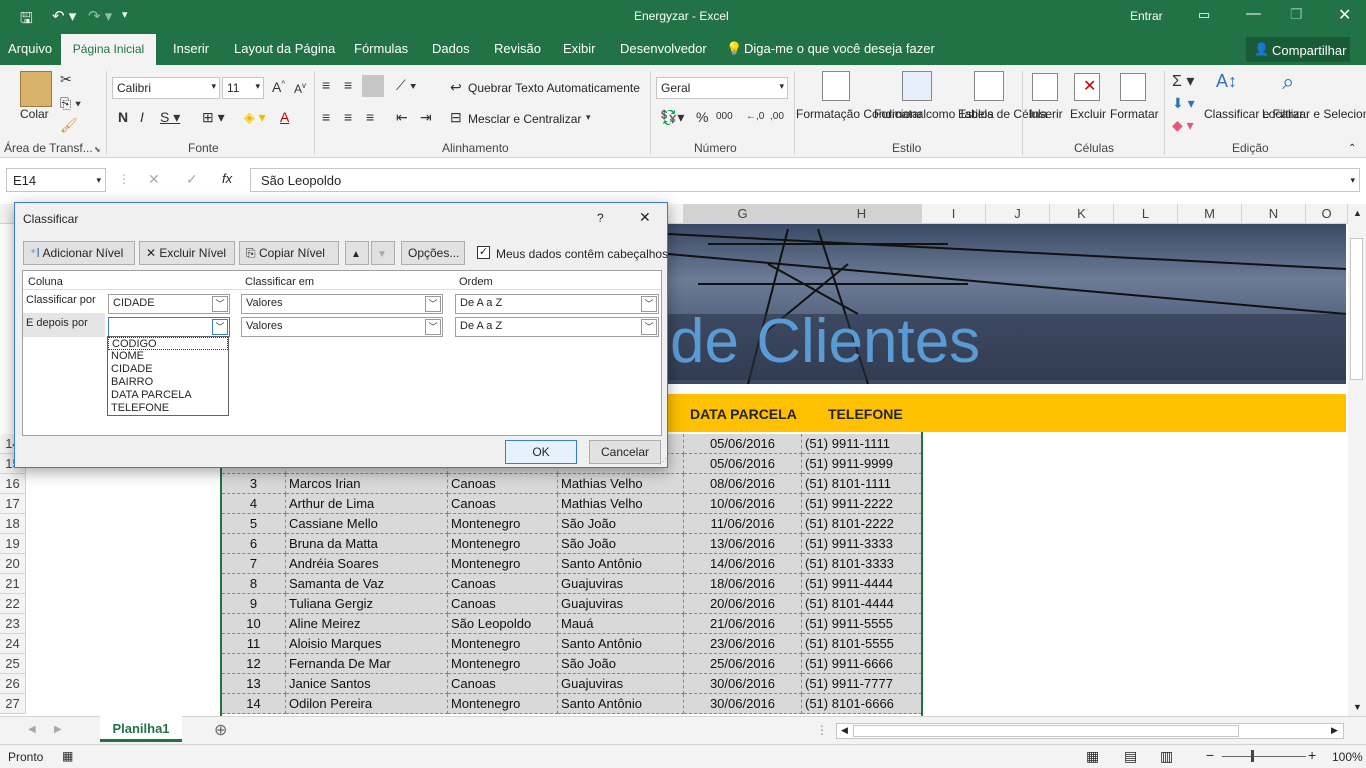 The image size is (1366, 768). I want to click on cancel-button: Cancelar, so click(625, 452).